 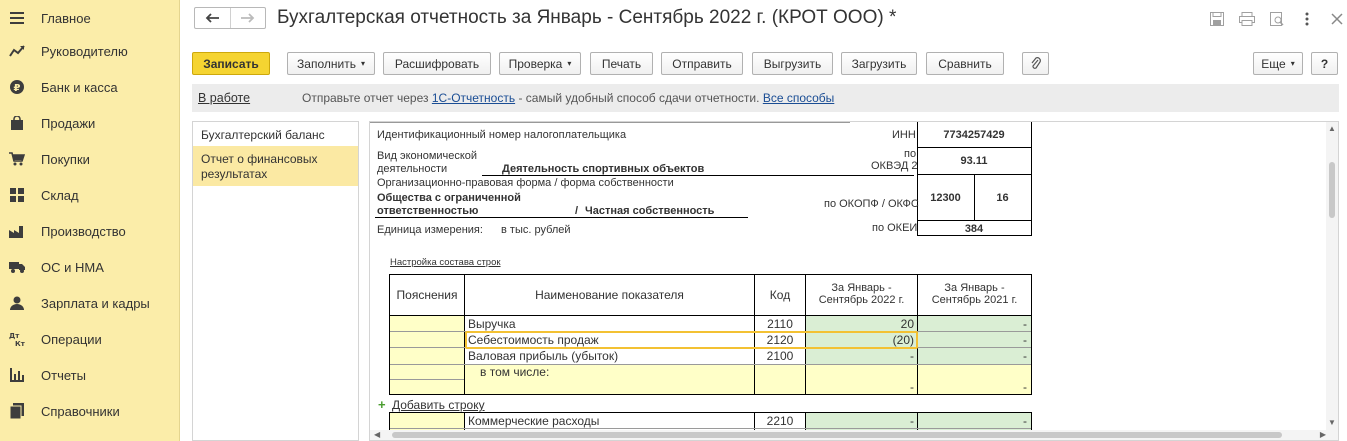 What do you see at coordinates (17, 159) in the screenshot?
I see `cart-icon` at bounding box center [17, 159].